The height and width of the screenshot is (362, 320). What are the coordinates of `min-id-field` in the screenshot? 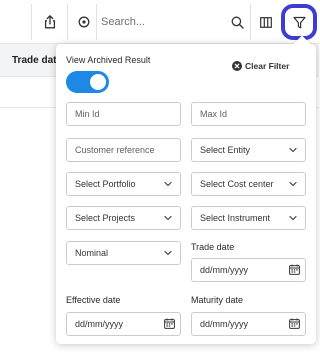 It's located at (123, 114).